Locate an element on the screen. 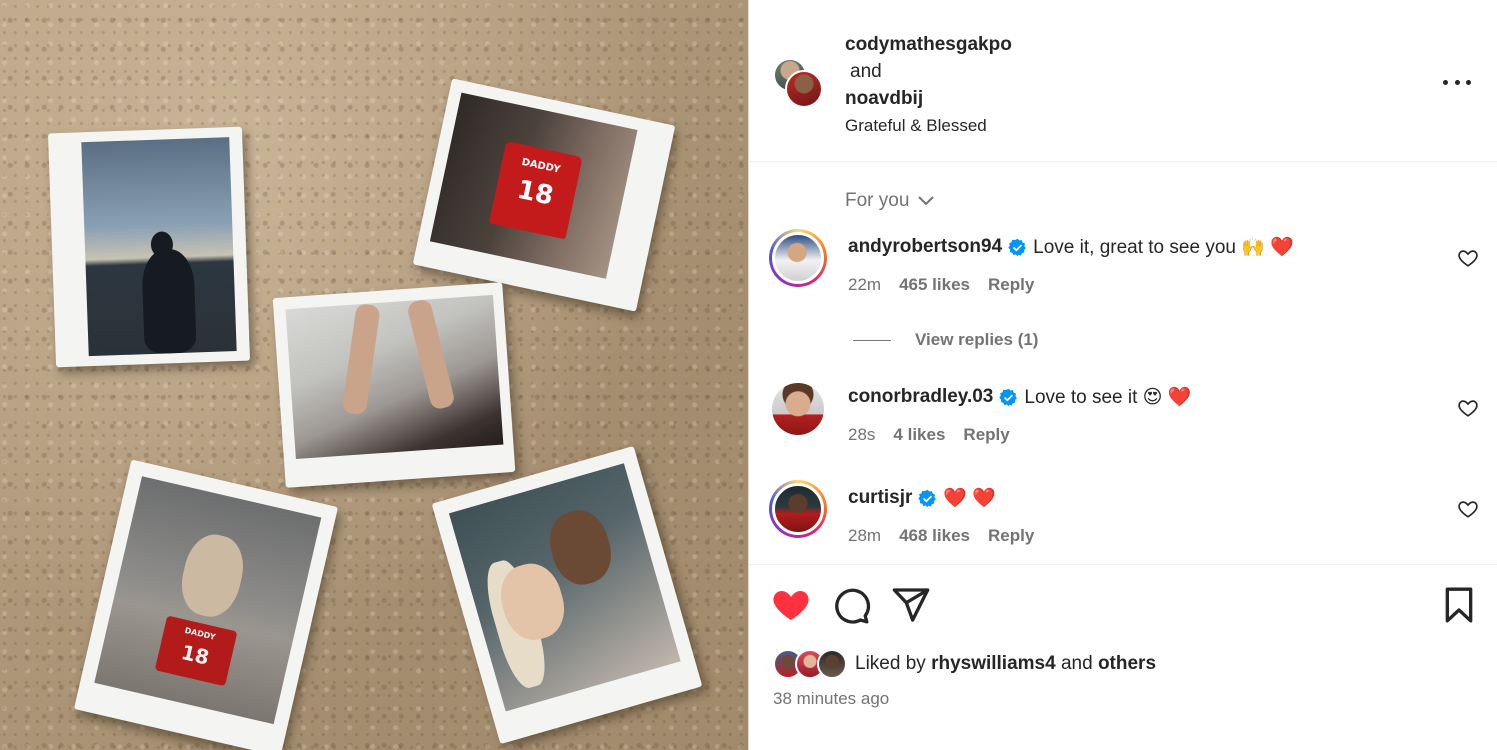 The height and width of the screenshot is (750, 1497). comment-time: 28m is located at coordinates (865, 535).